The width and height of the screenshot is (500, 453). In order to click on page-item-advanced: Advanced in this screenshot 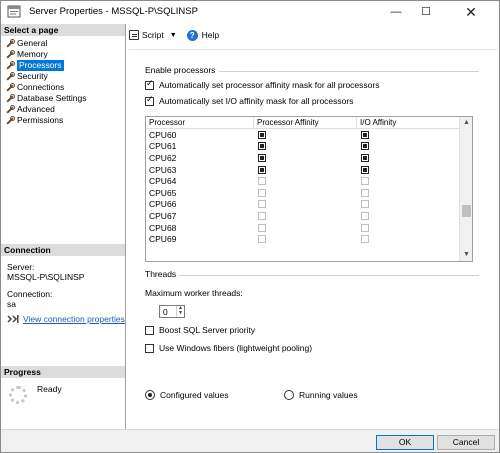, I will do `click(63, 109)`.